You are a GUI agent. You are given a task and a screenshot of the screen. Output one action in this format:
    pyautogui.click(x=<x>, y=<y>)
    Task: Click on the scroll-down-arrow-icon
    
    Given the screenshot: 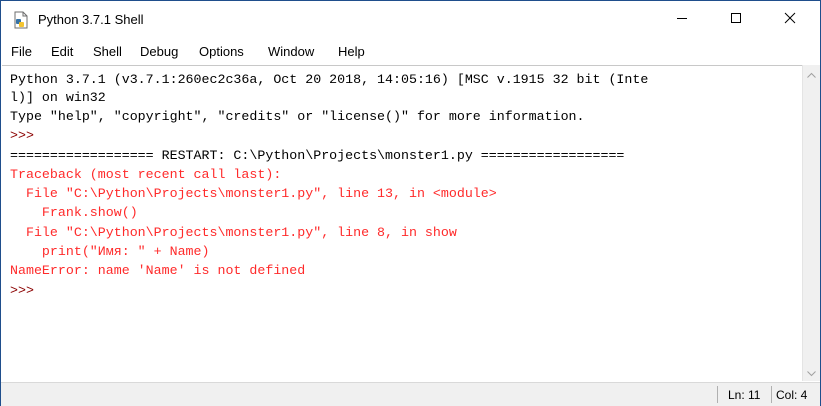 What is the action you would take?
    pyautogui.click(x=811, y=373)
    